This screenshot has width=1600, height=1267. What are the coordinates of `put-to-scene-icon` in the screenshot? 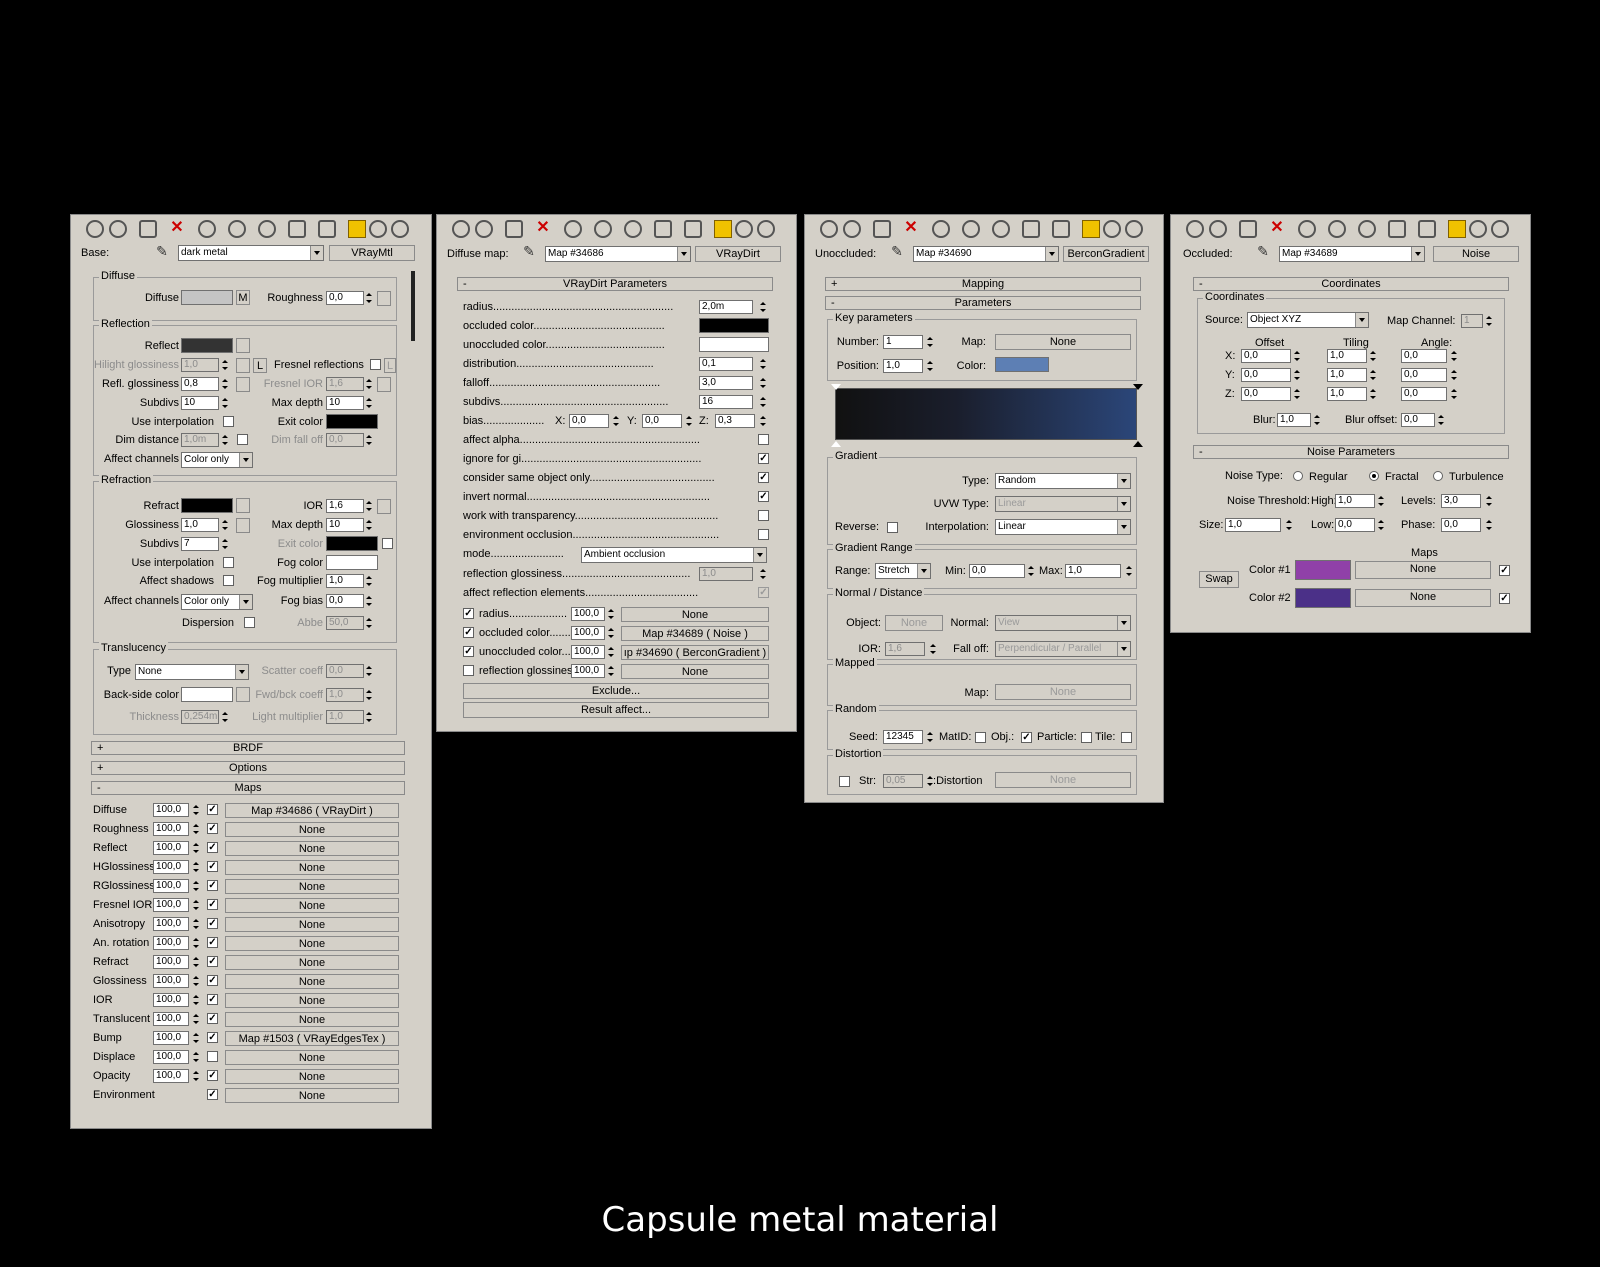 It's located at (484, 229).